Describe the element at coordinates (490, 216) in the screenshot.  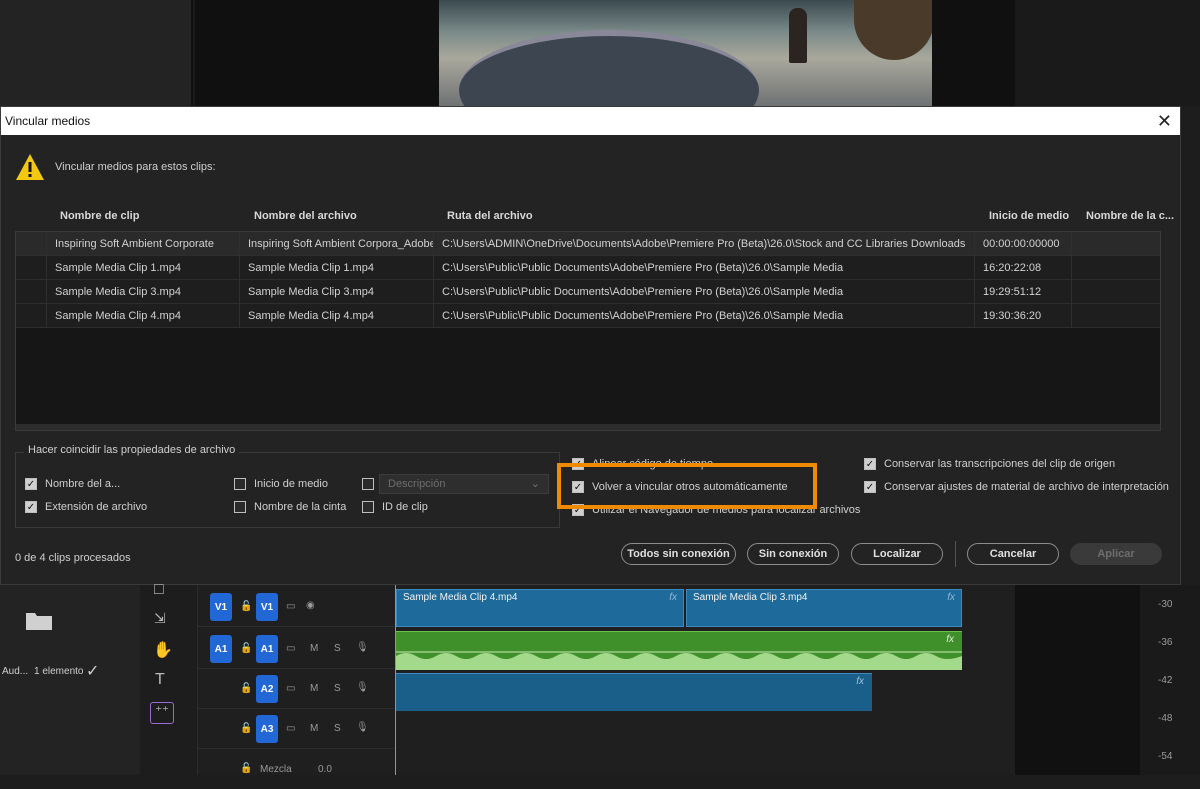
I see `col-file-path: Ruta del archivo` at that location.